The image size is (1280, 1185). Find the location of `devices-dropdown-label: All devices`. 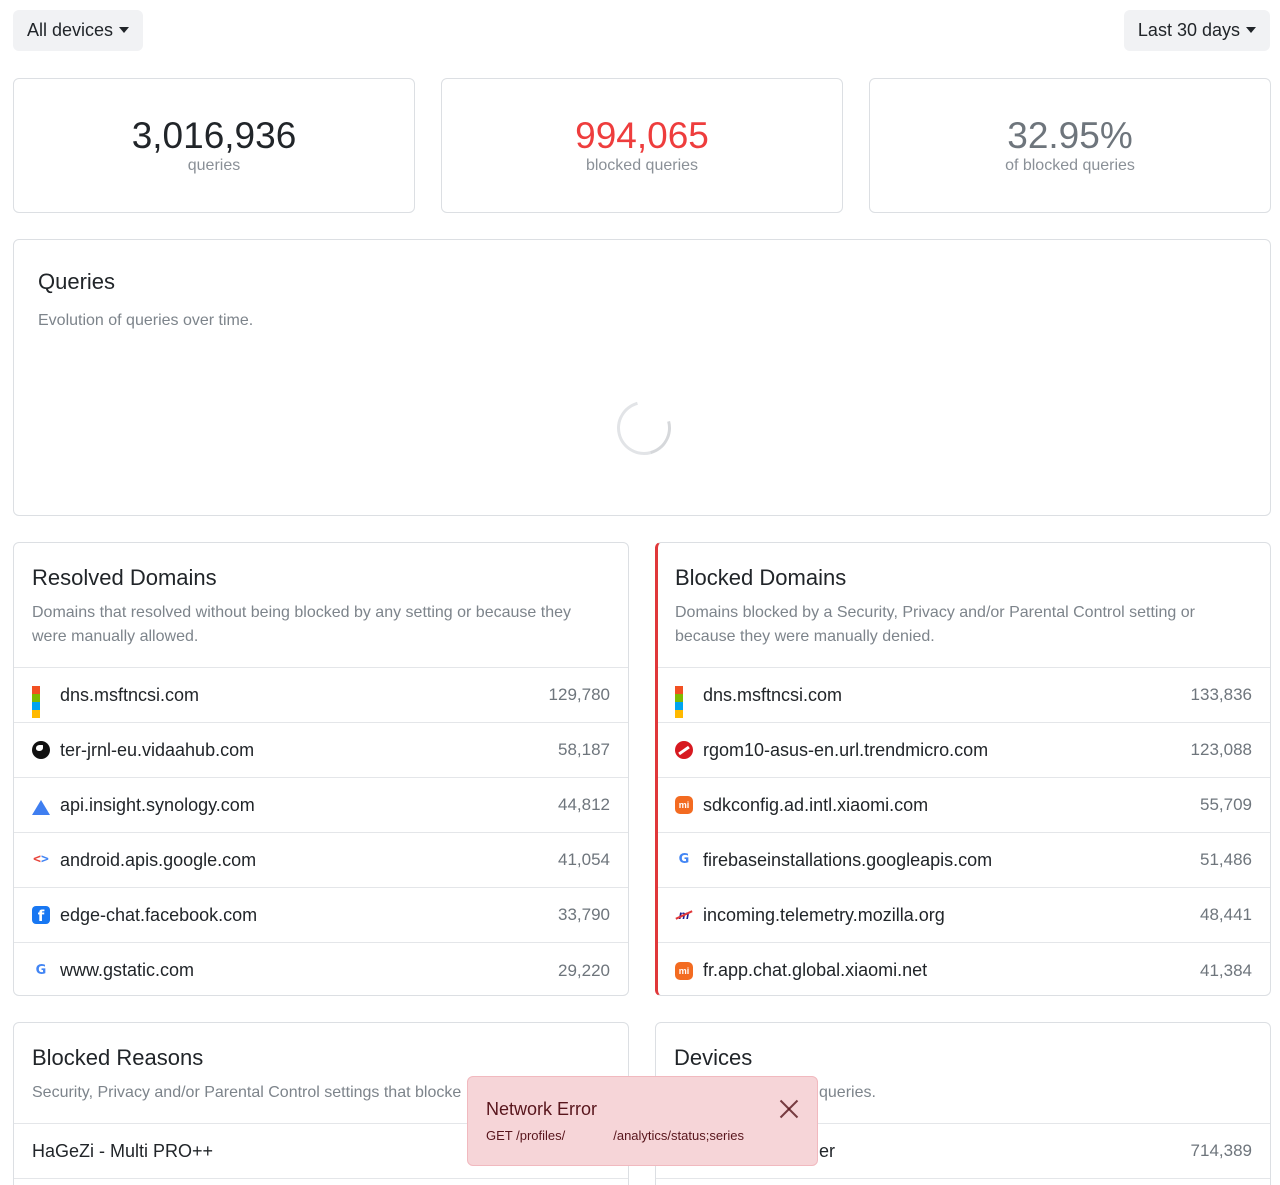

devices-dropdown-label: All devices is located at coordinates (70, 30).